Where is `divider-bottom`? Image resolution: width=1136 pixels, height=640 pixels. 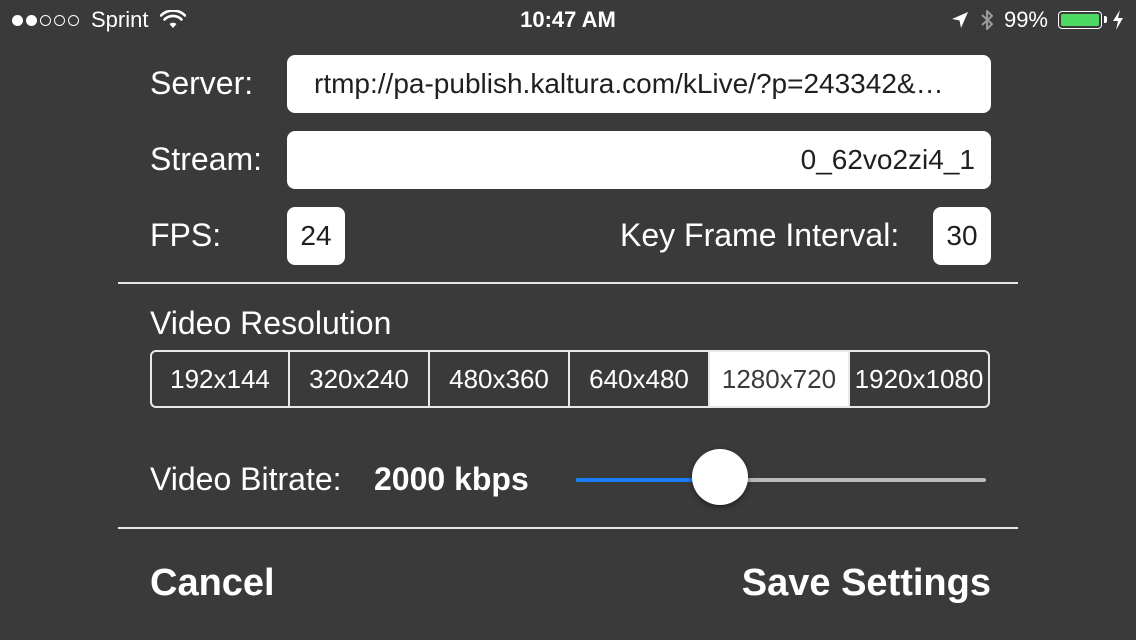
divider-bottom is located at coordinates (568, 528).